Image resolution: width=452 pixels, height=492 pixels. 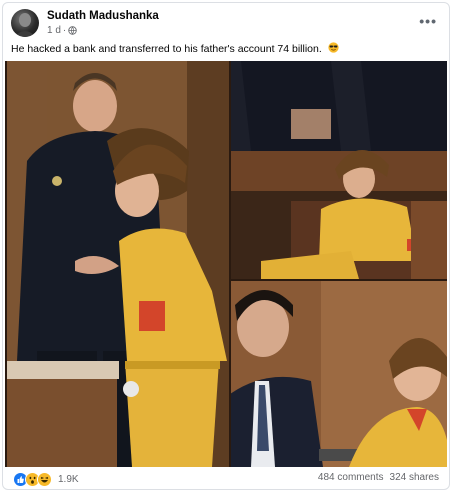 What do you see at coordinates (72, 30) in the screenshot?
I see `globe-icon` at bounding box center [72, 30].